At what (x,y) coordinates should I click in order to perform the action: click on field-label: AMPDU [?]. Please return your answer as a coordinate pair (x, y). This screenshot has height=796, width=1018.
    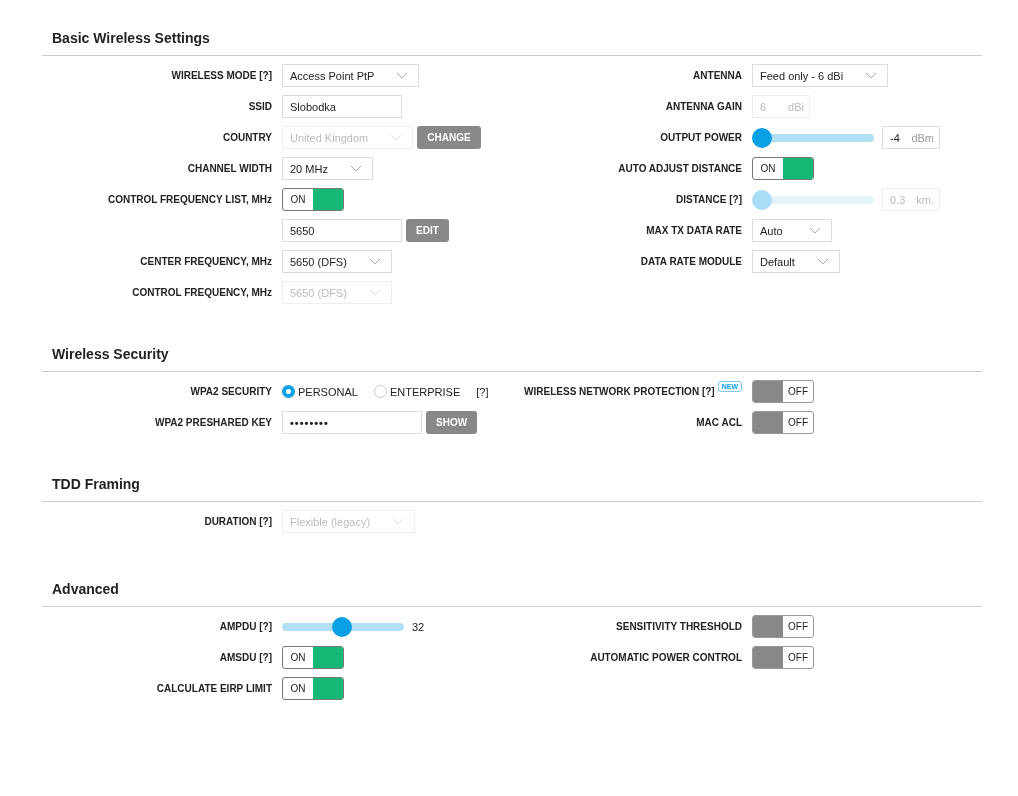
    Looking at the image, I should click on (245, 626).